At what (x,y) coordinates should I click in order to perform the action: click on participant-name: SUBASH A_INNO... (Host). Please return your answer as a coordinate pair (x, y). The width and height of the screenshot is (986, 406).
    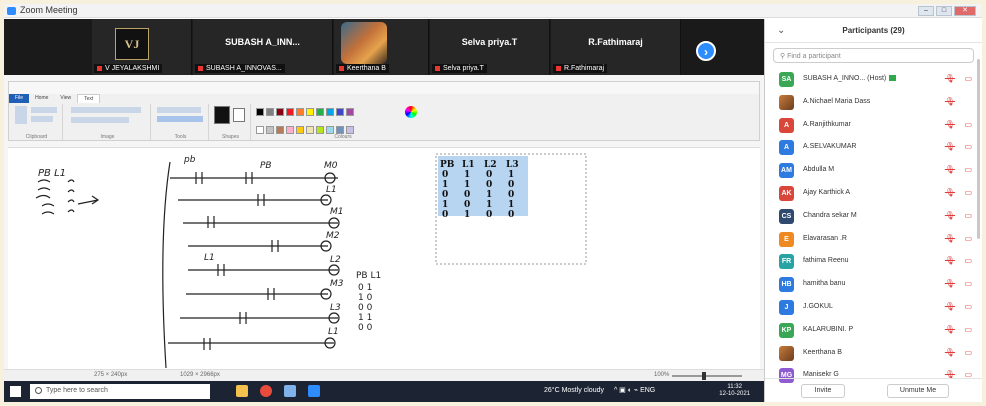
    Looking at the image, I should click on (851, 78).